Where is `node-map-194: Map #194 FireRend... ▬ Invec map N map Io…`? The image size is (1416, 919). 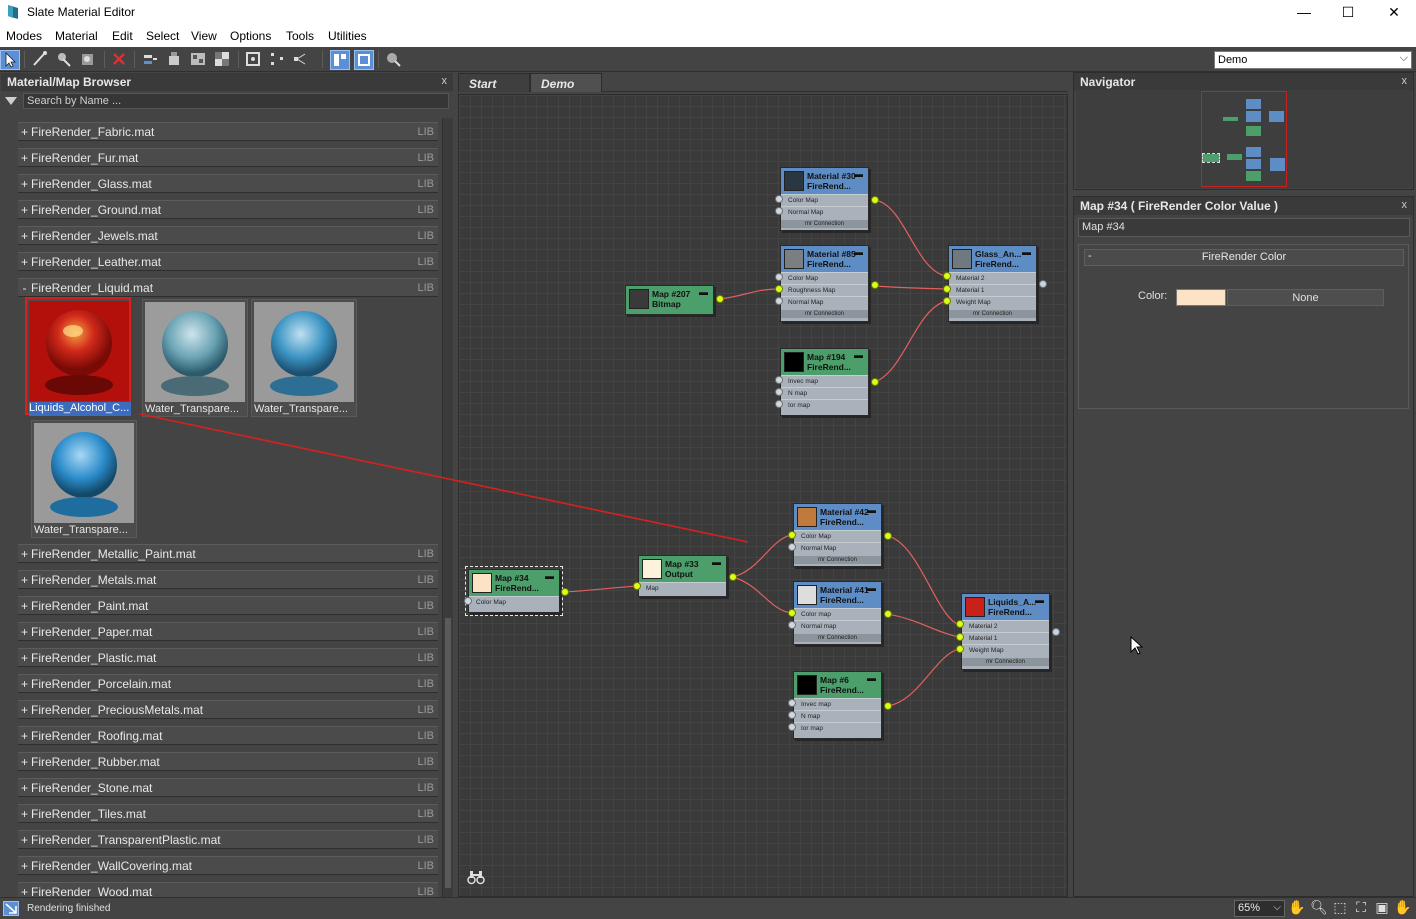
node-map-194: Map #194 FireRend... ▬ Invec map N map Io… is located at coordinates (824, 382).